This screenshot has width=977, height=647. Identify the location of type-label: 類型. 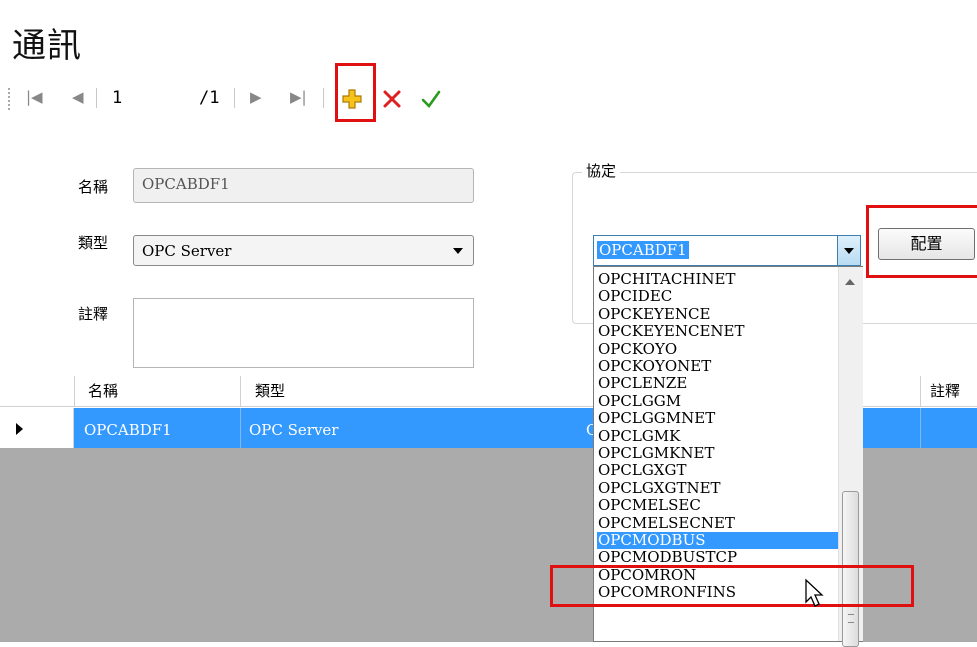
(93, 243).